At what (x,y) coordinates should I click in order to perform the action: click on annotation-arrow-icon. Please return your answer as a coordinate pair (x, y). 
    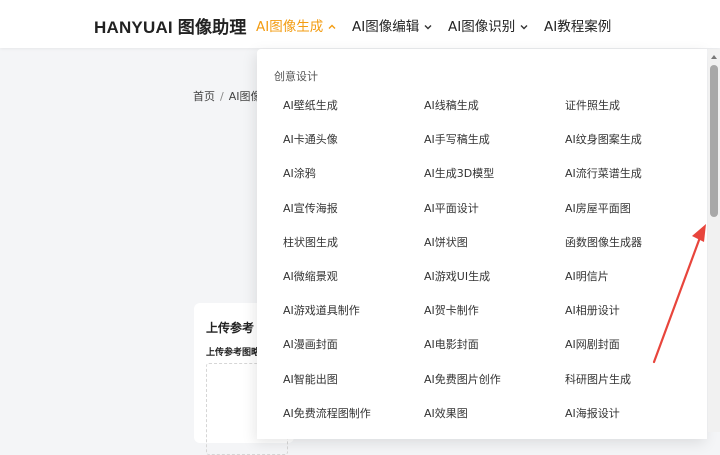
    Looking at the image, I should click on (679, 294).